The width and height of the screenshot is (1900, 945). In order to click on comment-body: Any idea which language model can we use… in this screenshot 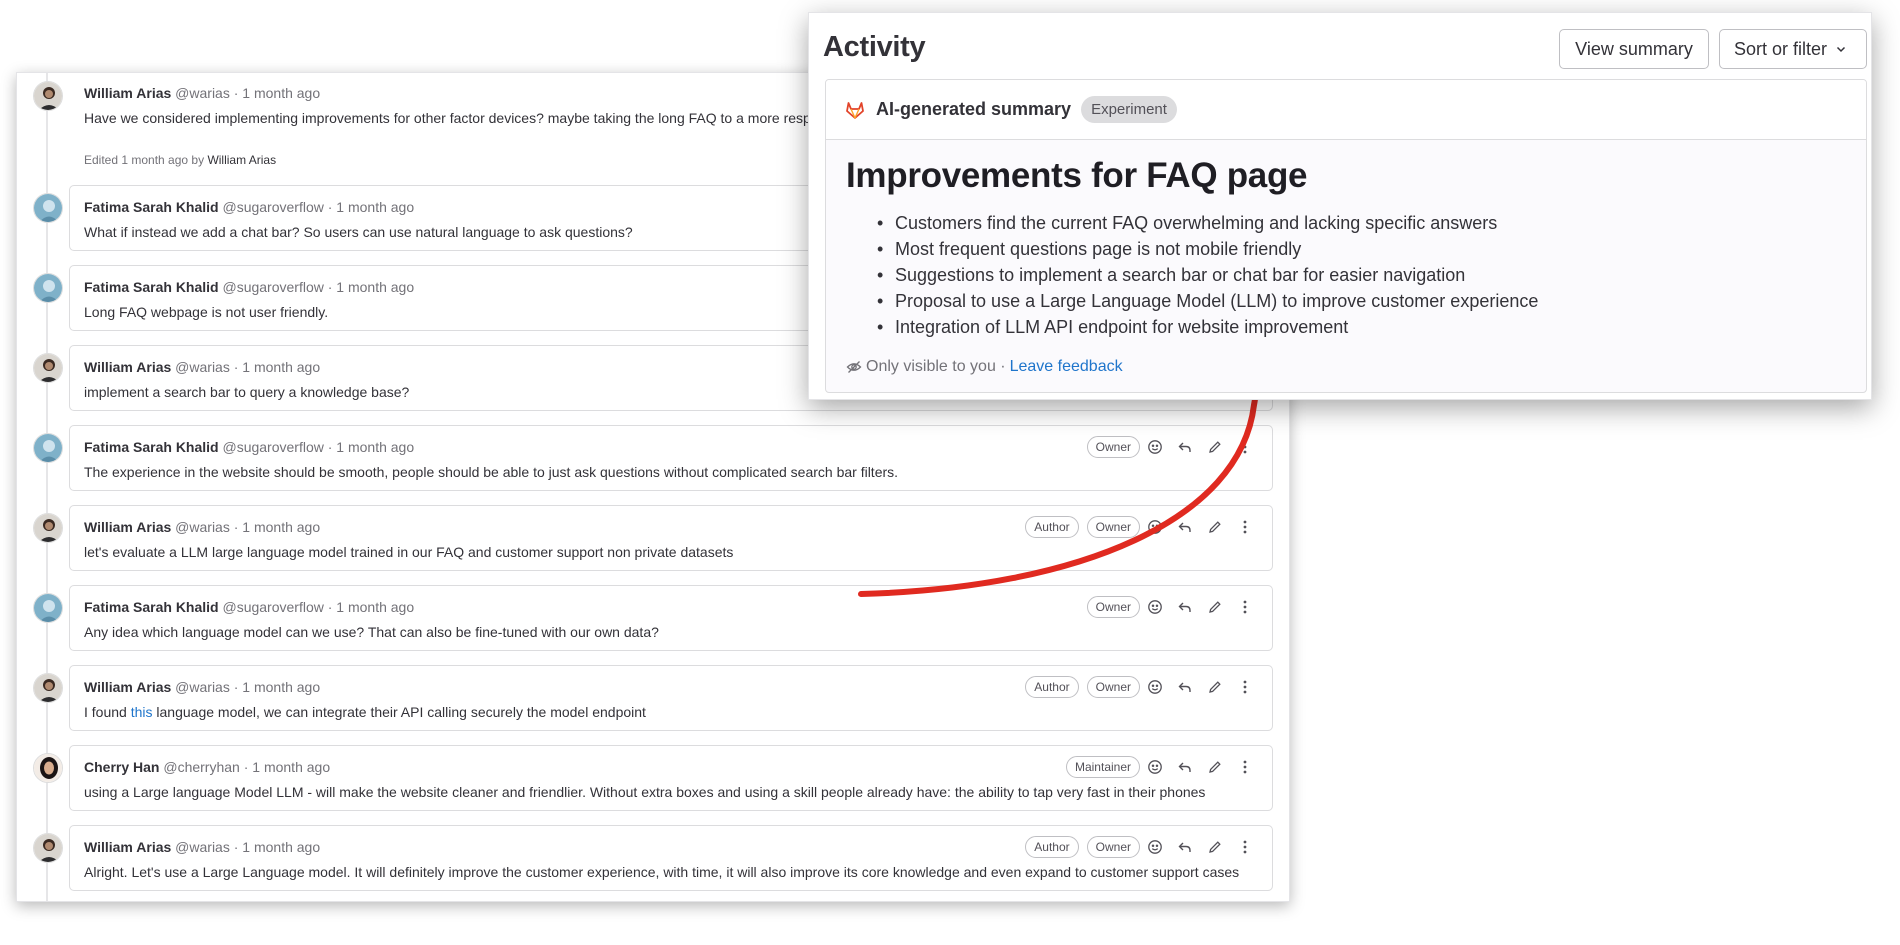, I will do `click(371, 632)`.